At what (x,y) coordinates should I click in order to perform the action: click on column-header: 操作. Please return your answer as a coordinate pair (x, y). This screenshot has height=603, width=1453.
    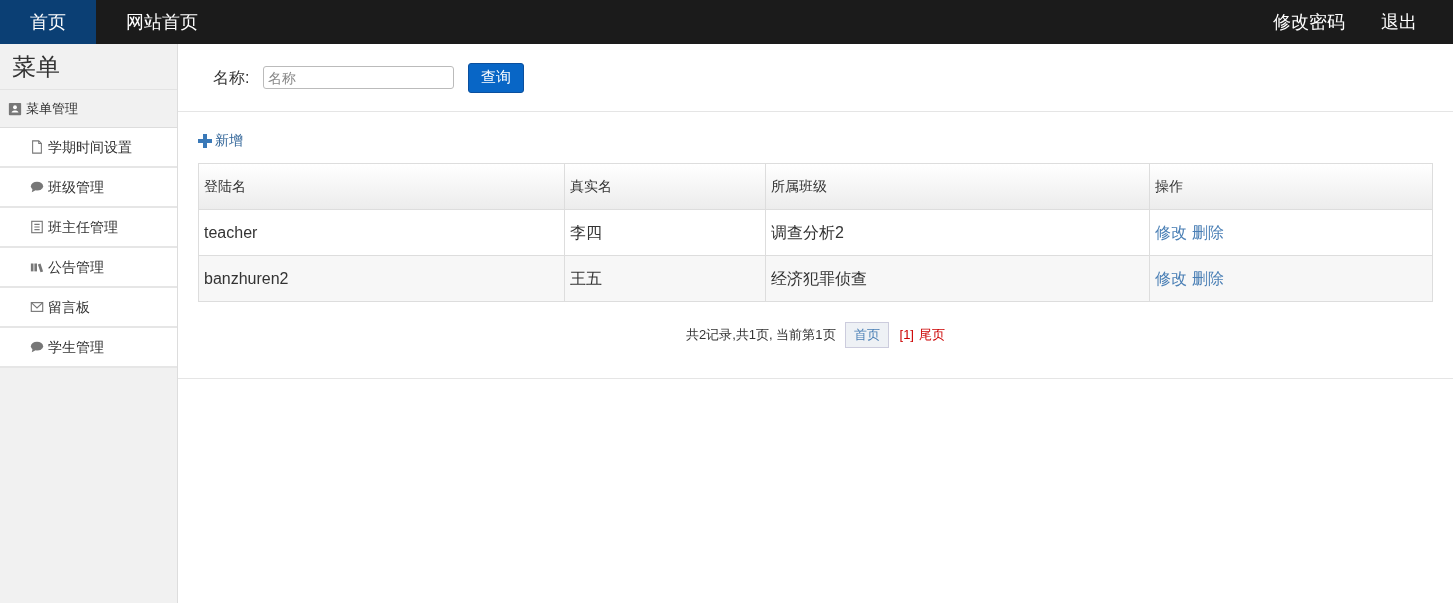
    Looking at the image, I should click on (1291, 186).